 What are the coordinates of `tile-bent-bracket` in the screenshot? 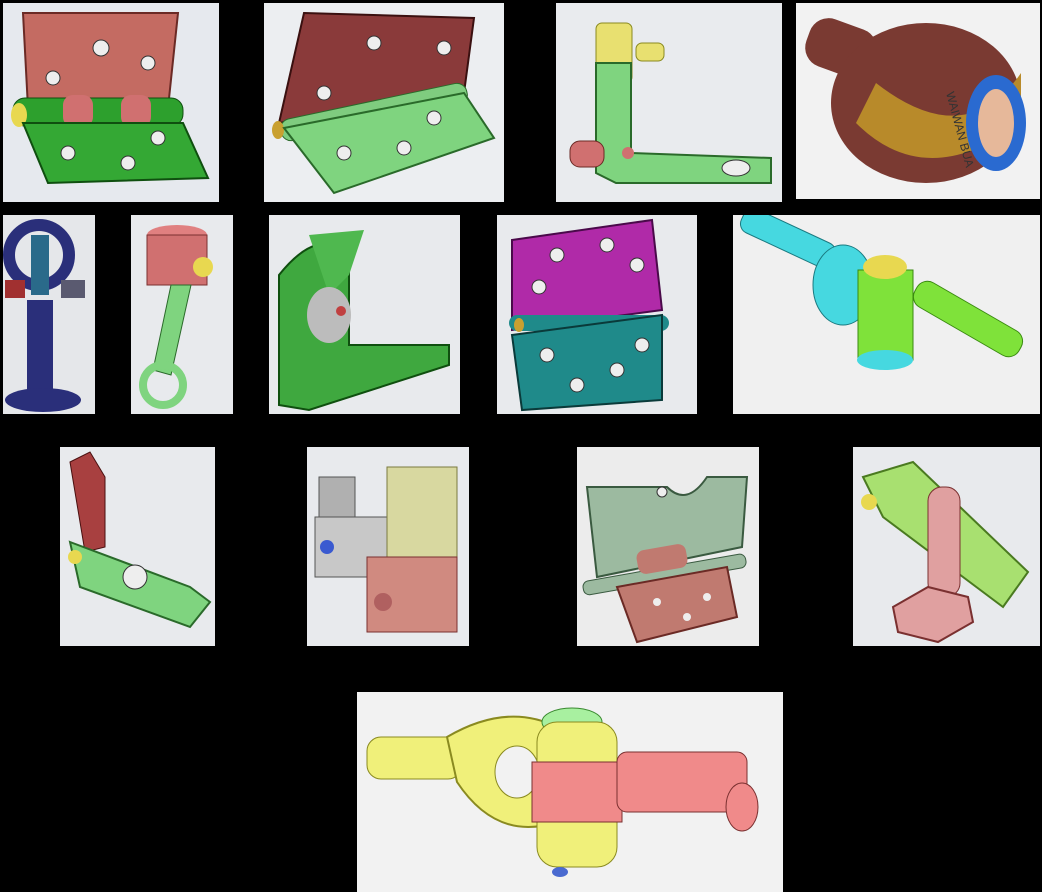 It's located at (669, 102).